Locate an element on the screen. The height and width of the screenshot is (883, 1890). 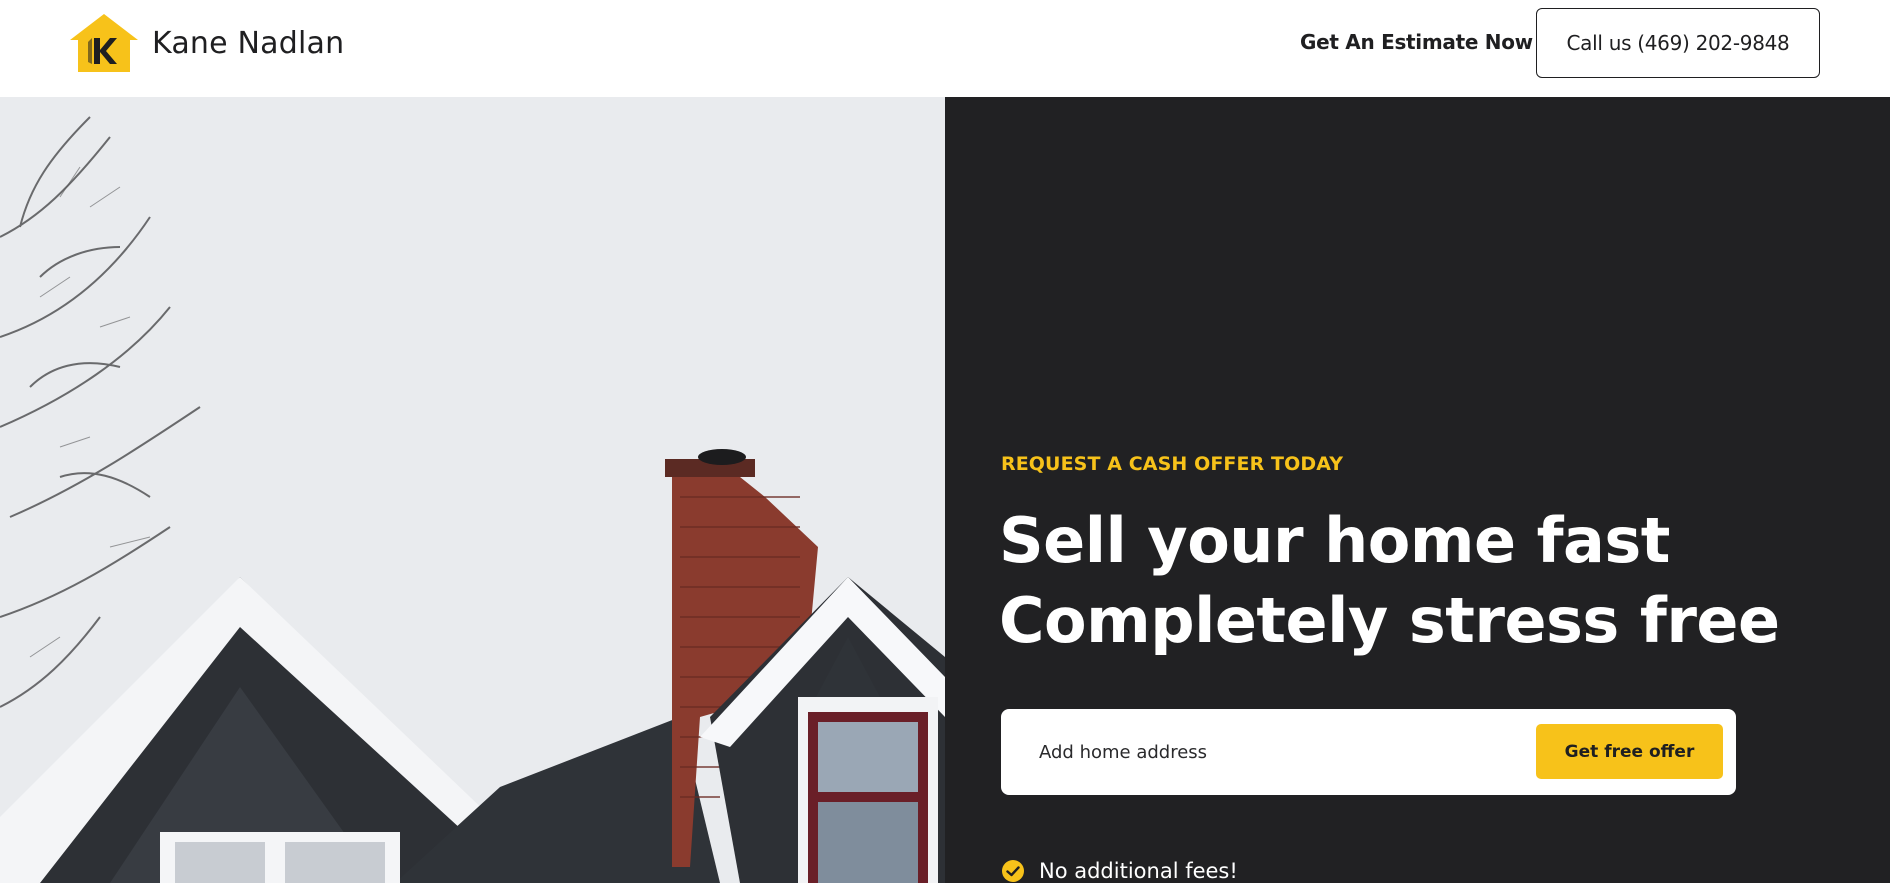
benefit-text: No additional fees! is located at coordinates (1138, 871).